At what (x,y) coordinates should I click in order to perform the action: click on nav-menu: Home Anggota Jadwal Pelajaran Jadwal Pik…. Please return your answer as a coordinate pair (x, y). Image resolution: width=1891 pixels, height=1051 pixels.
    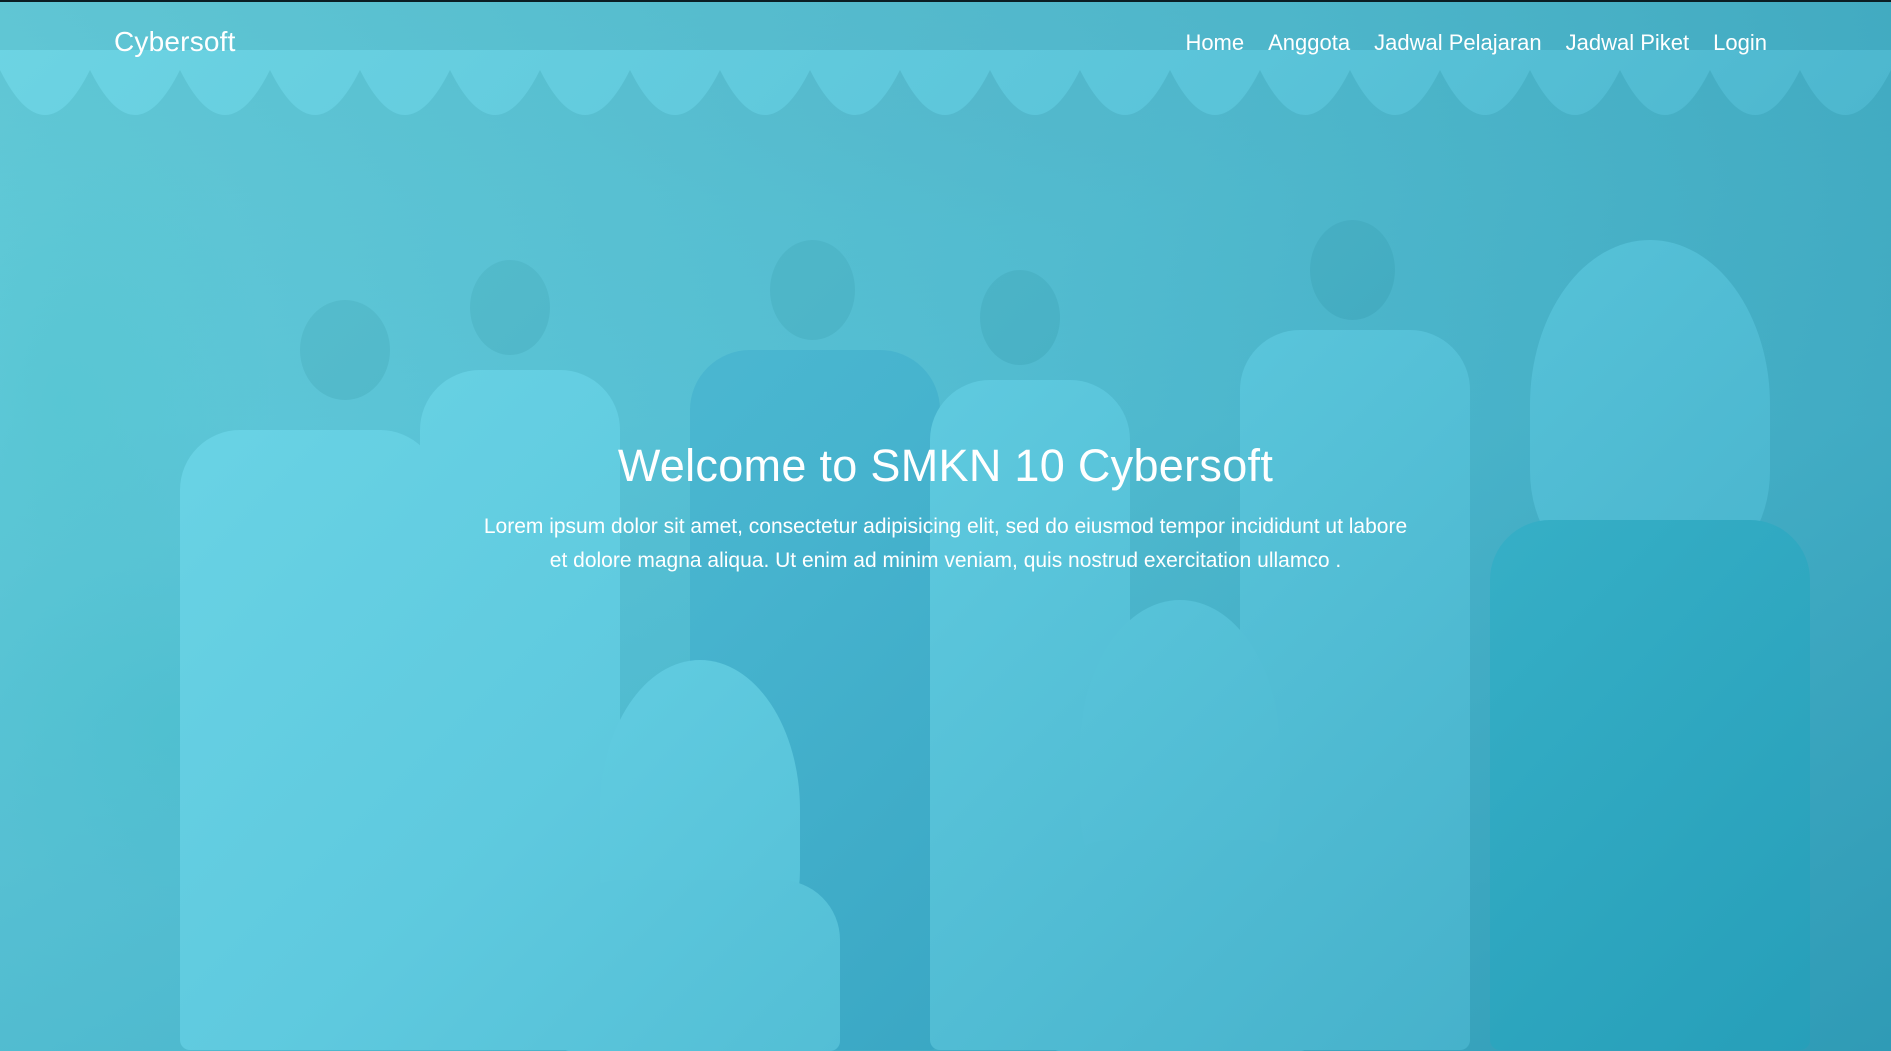
    Looking at the image, I should click on (1476, 43).